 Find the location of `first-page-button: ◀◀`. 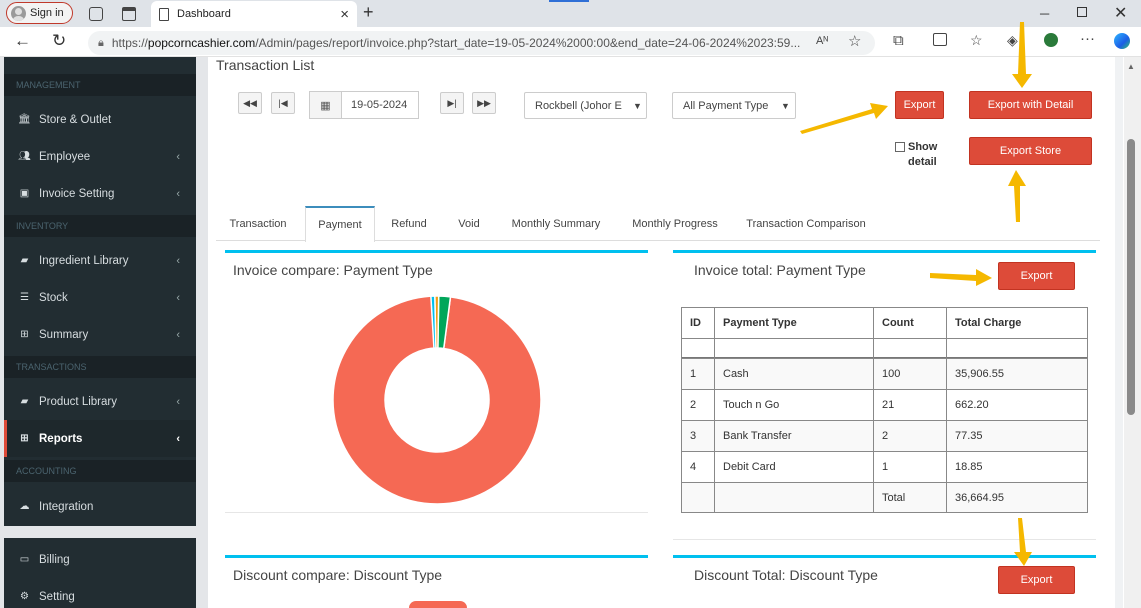

first-page-button: ◀◀ is located at coordinates (250, 103).